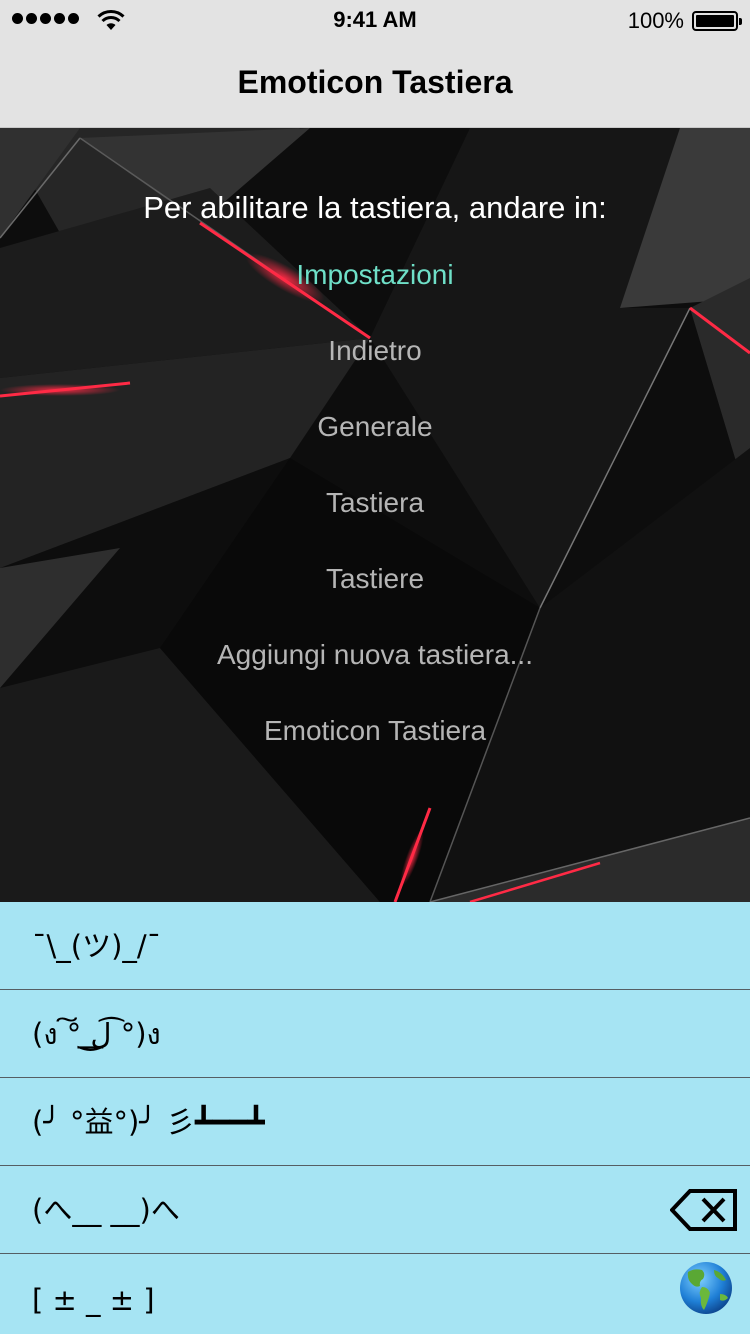  I want to click on step-tastiere: Tastiere, so click(375, 578).